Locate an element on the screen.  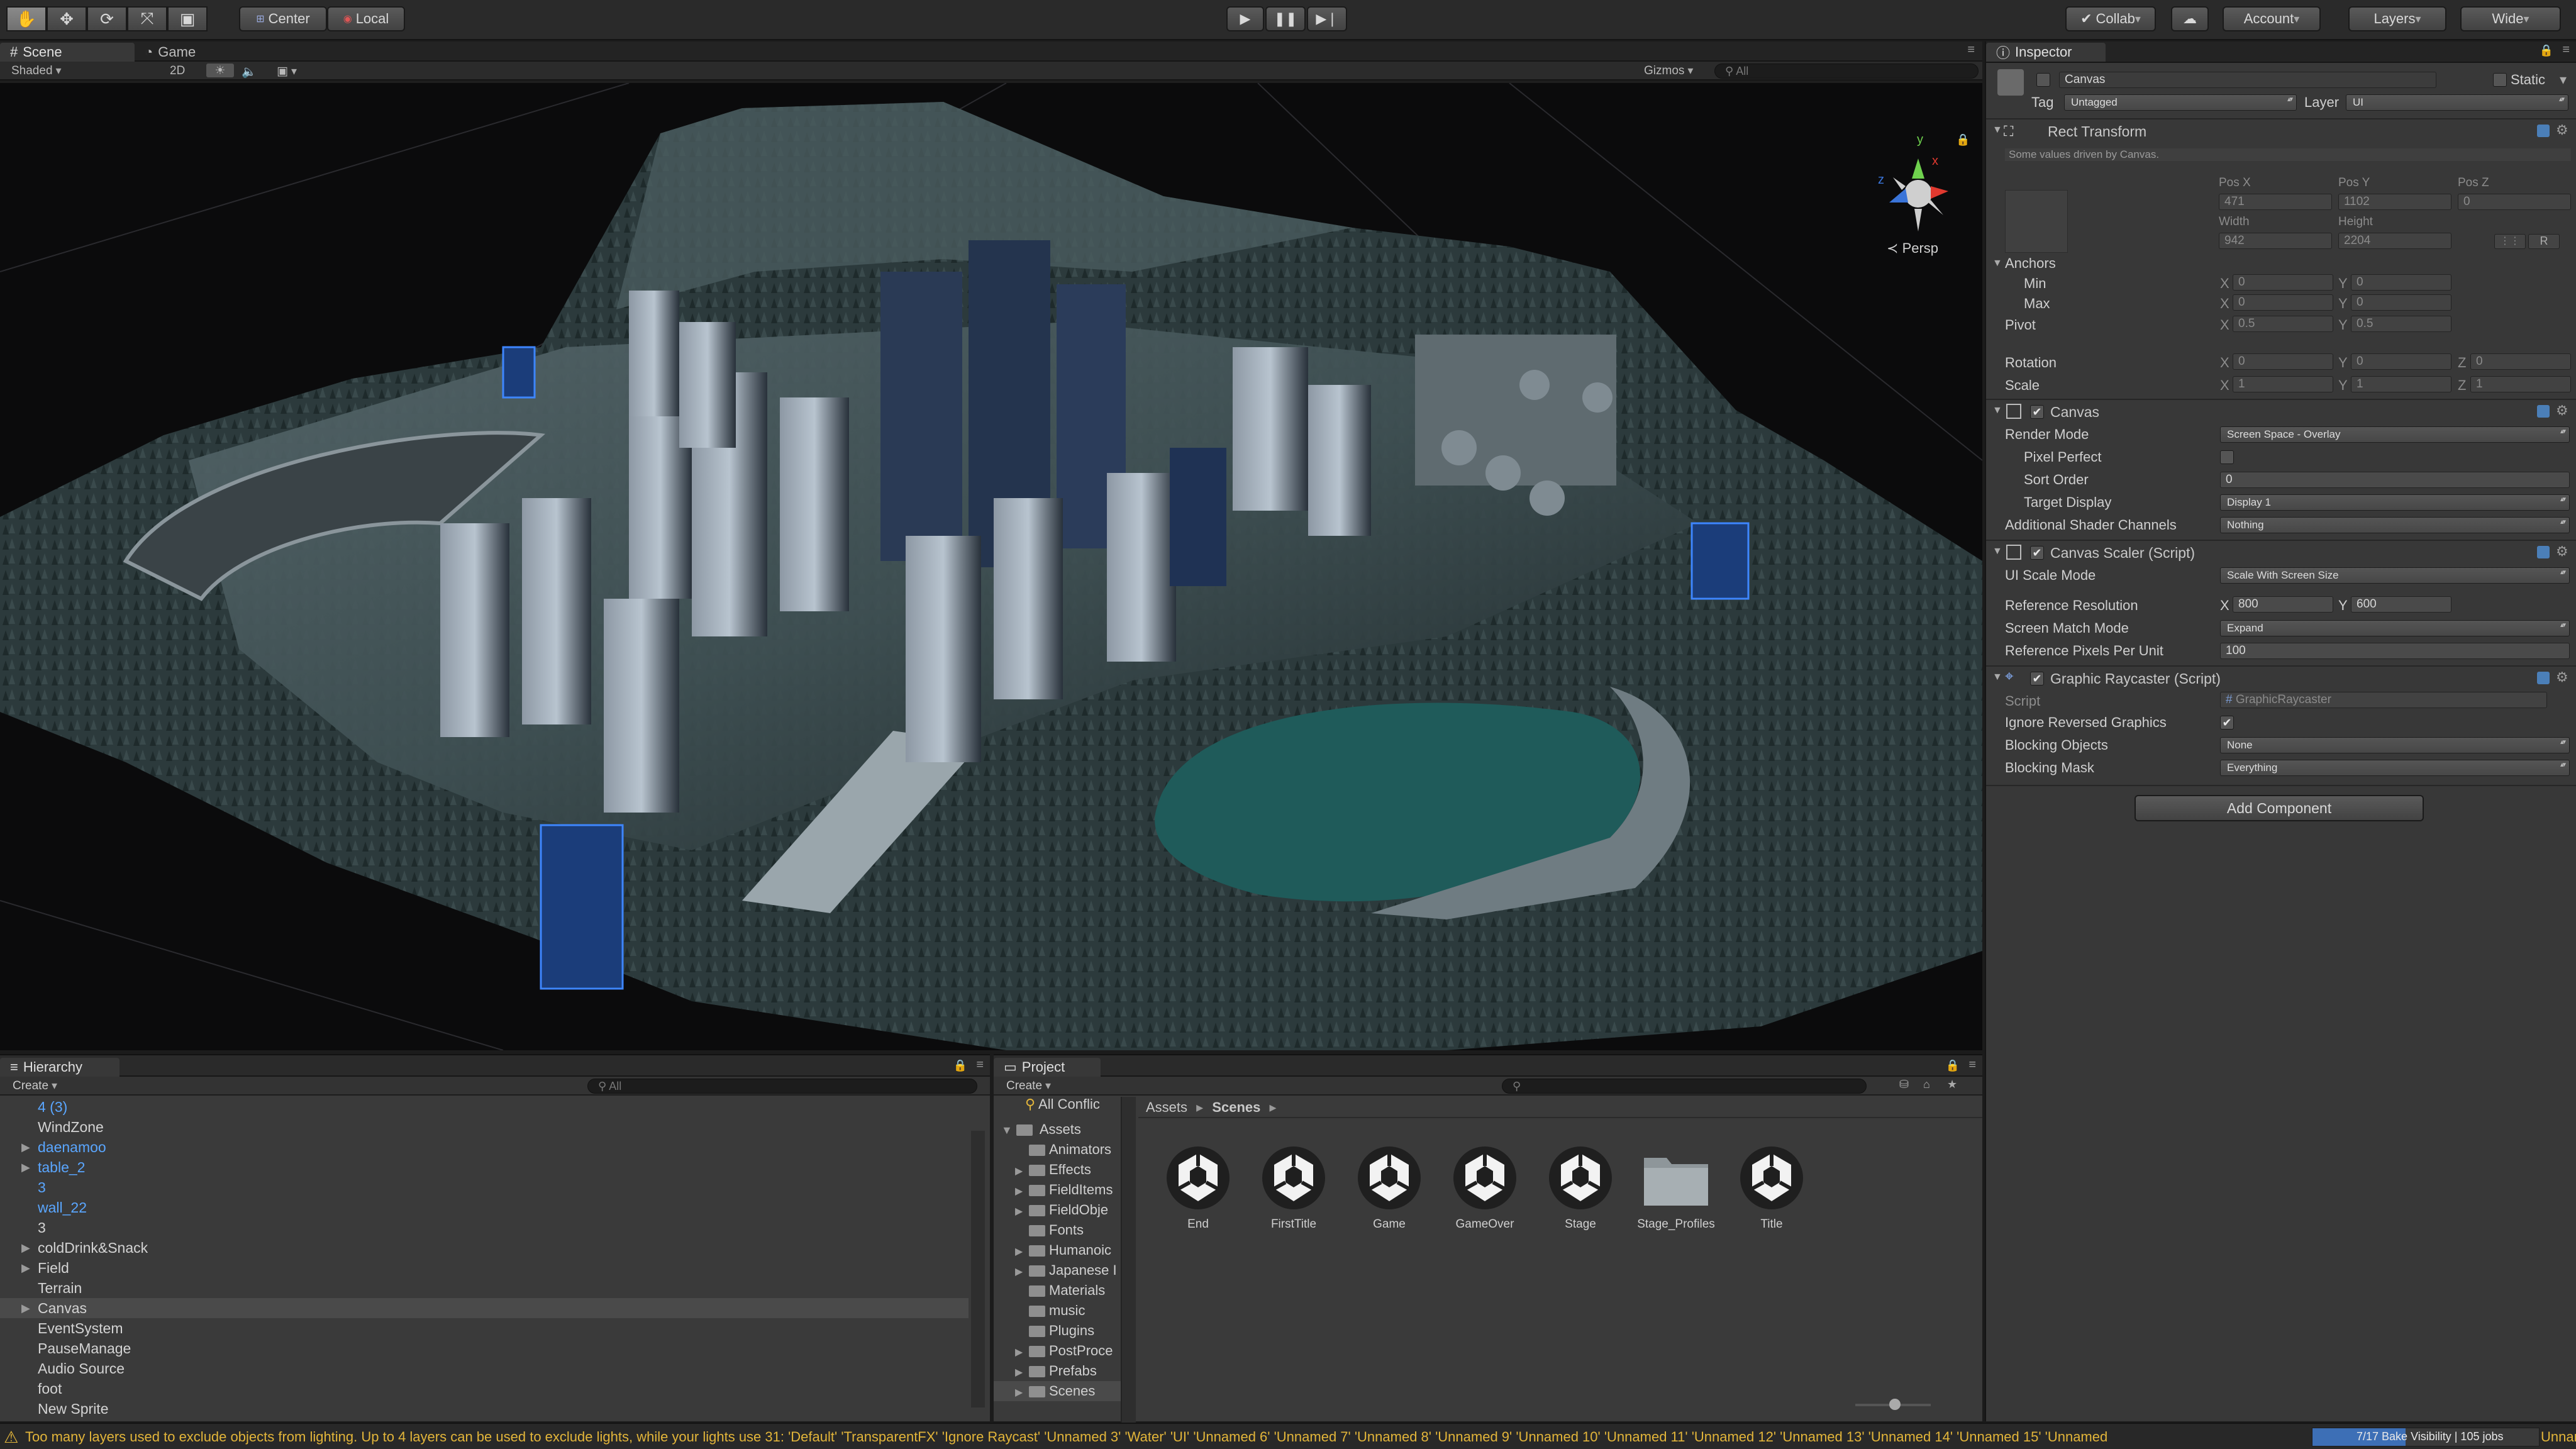
folder-tree-item: Fonts is located at coordinates (1057, 1230).